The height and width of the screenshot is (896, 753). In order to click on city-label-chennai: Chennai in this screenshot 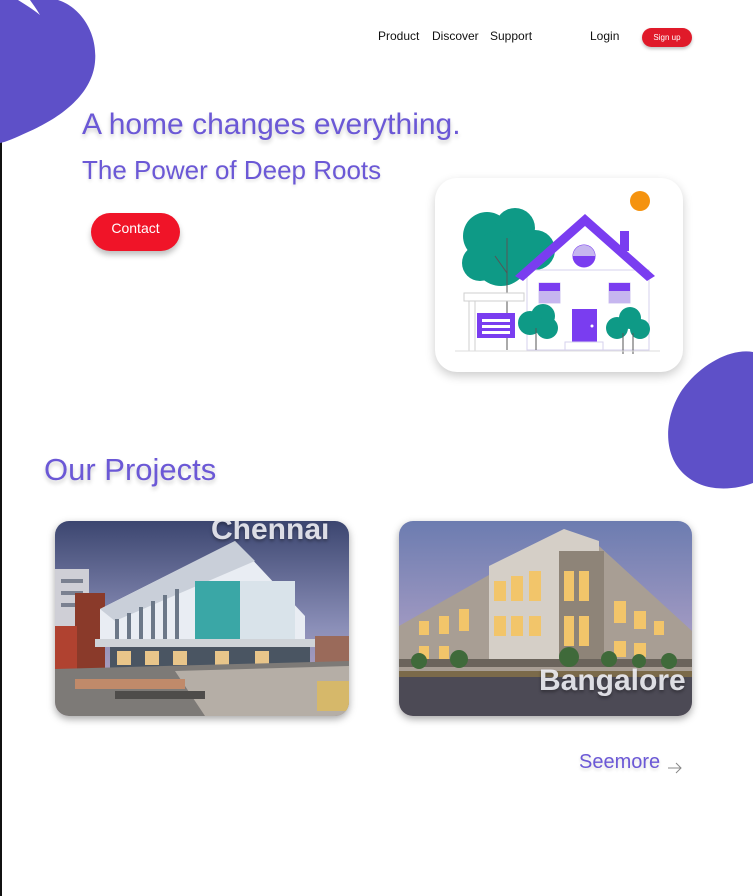, I will do `click(270, 533)`.